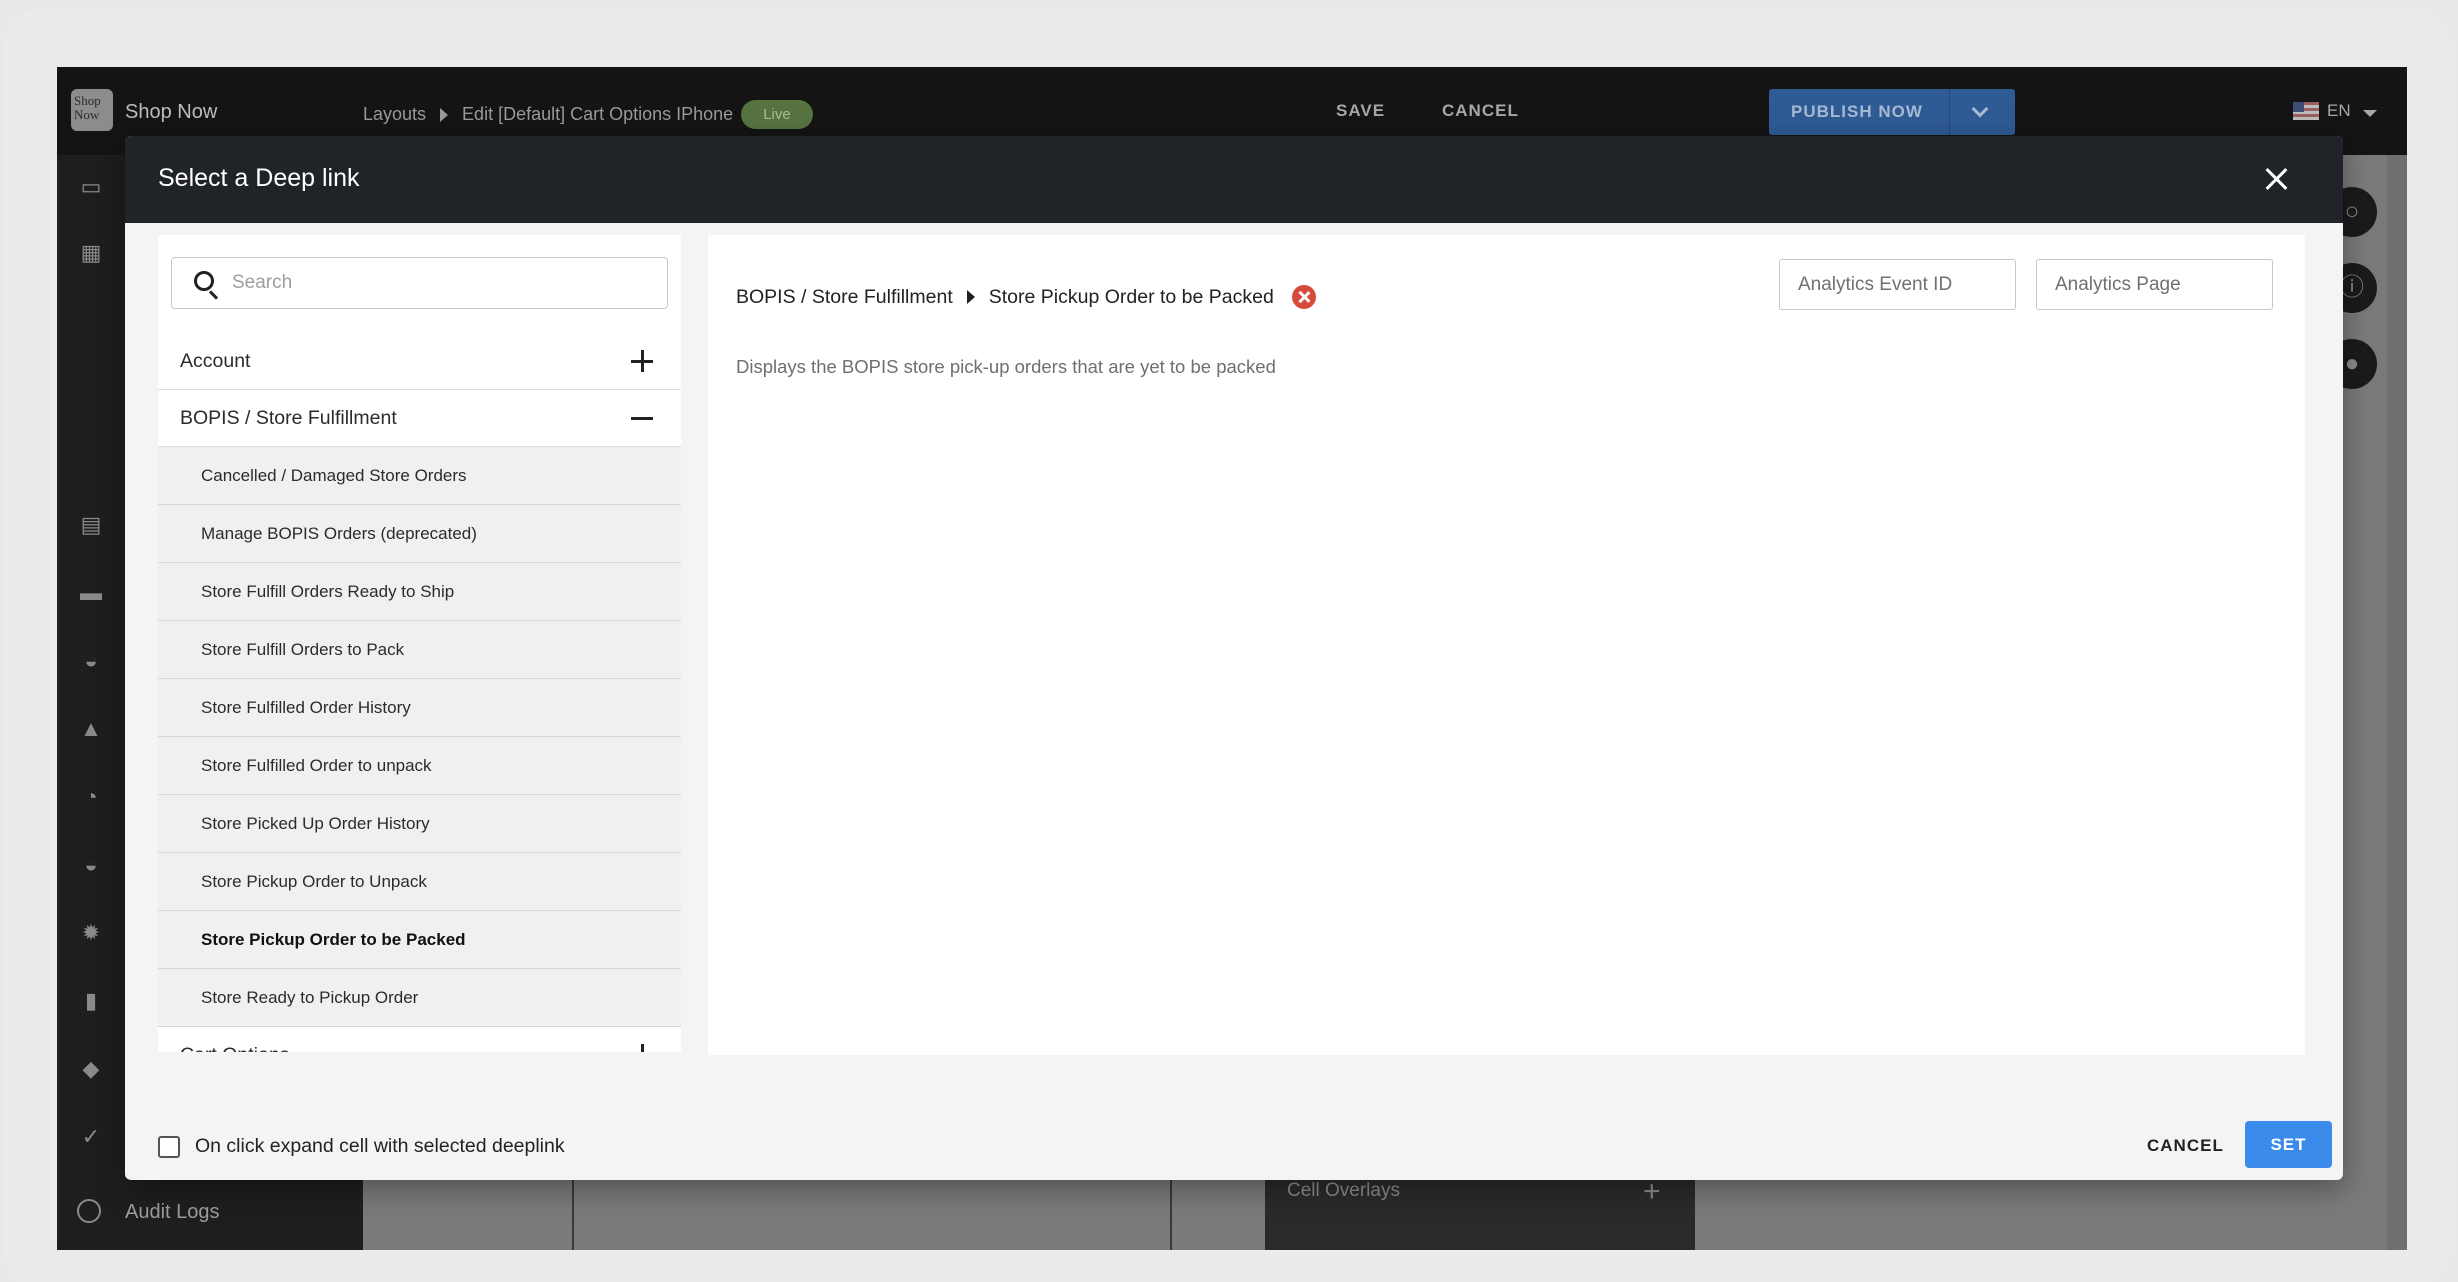 The height and width of the screenshot is (1282, 2458). I want to click on group-label: Account, so click(215, 361).